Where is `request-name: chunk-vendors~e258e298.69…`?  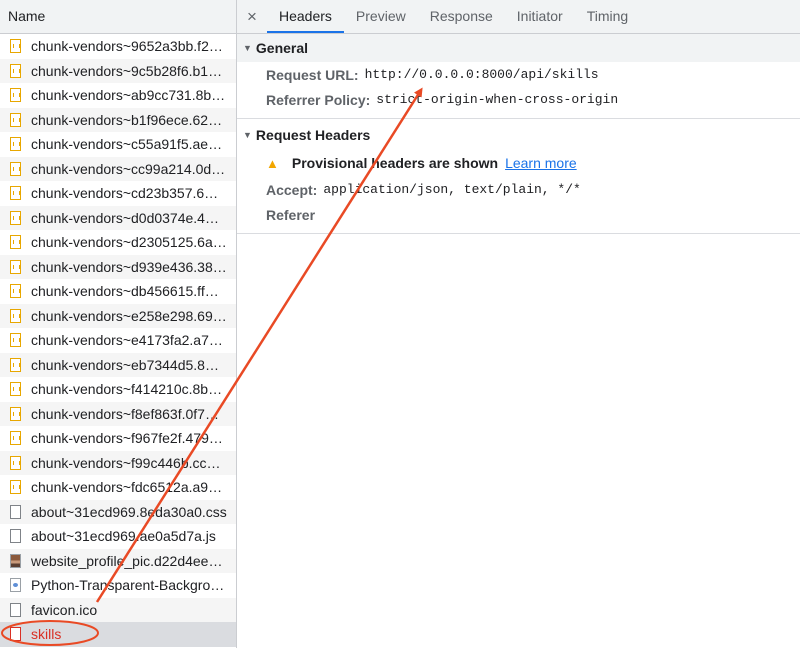 request-name: chunk-vendors~e258e298.69… is located at coordinates (129, 315).